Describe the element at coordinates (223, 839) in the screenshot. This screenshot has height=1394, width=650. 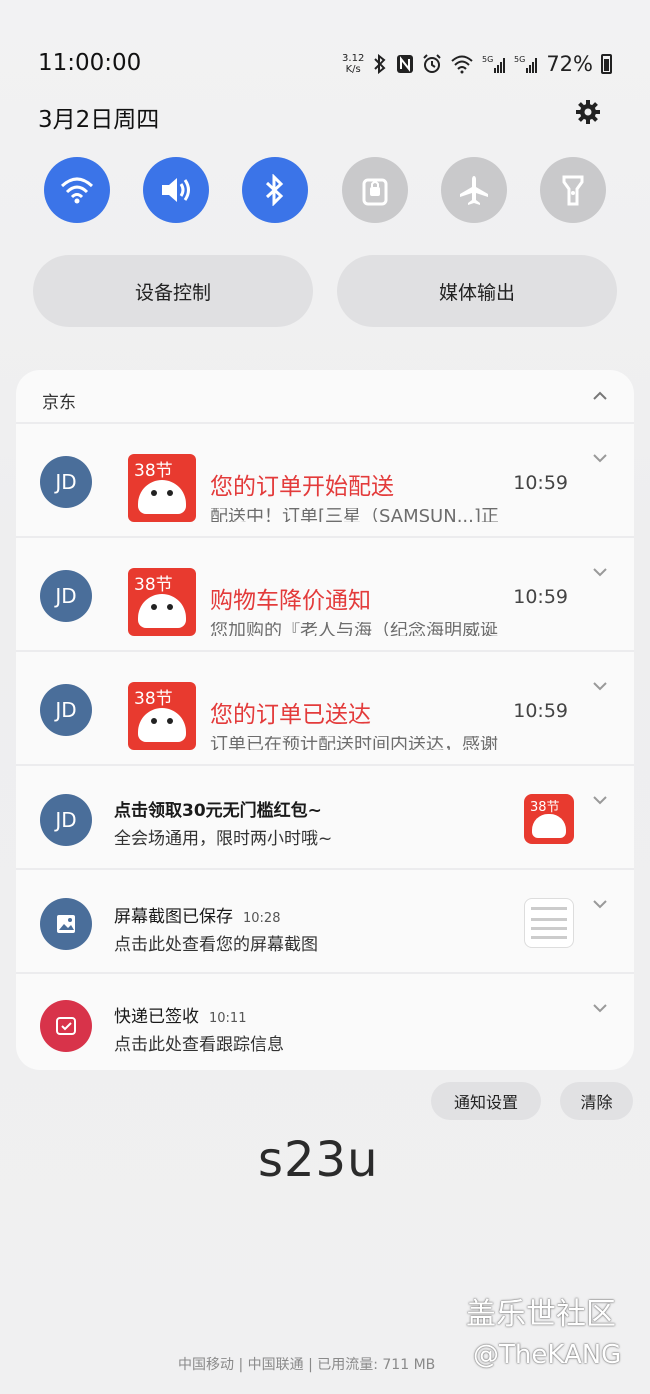
I see `notification-body: 全会场通用，限时两小时哦~` at that location.